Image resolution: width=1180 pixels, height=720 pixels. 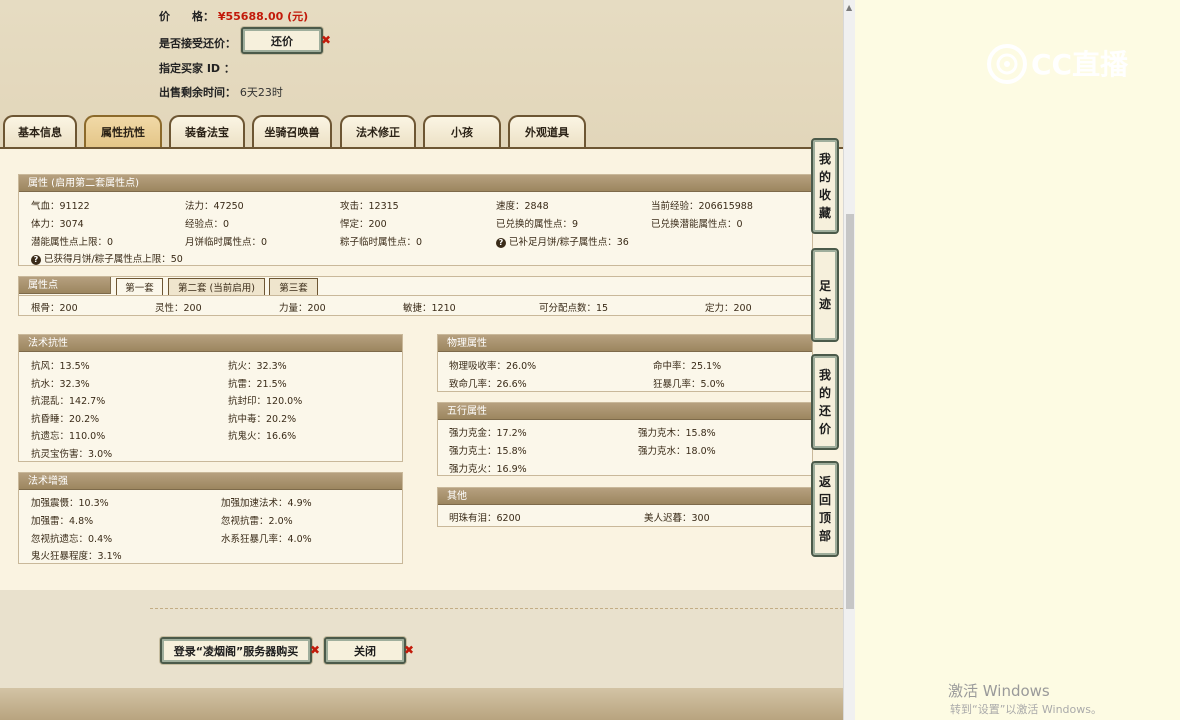 I want to click on side-char: 足, so click(x=824, y=286).